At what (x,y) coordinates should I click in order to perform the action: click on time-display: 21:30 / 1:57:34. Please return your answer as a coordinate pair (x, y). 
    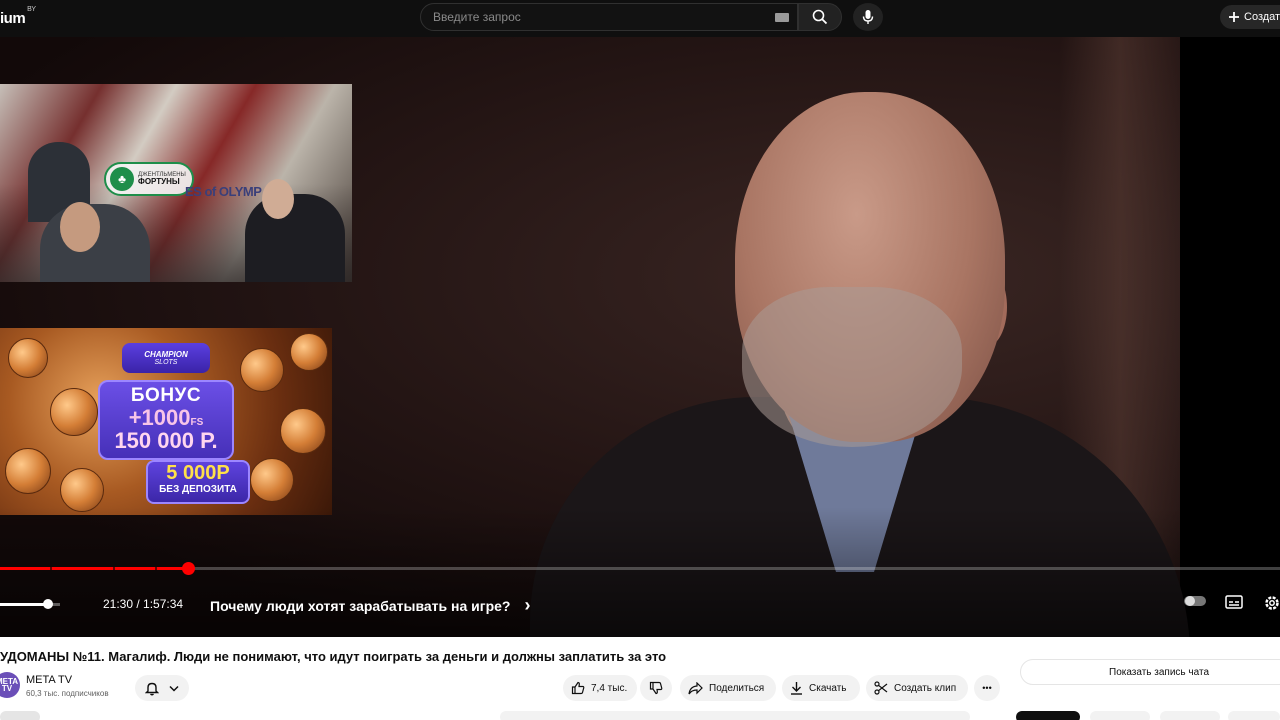
    Looking at the image, I should click on (143, 604).